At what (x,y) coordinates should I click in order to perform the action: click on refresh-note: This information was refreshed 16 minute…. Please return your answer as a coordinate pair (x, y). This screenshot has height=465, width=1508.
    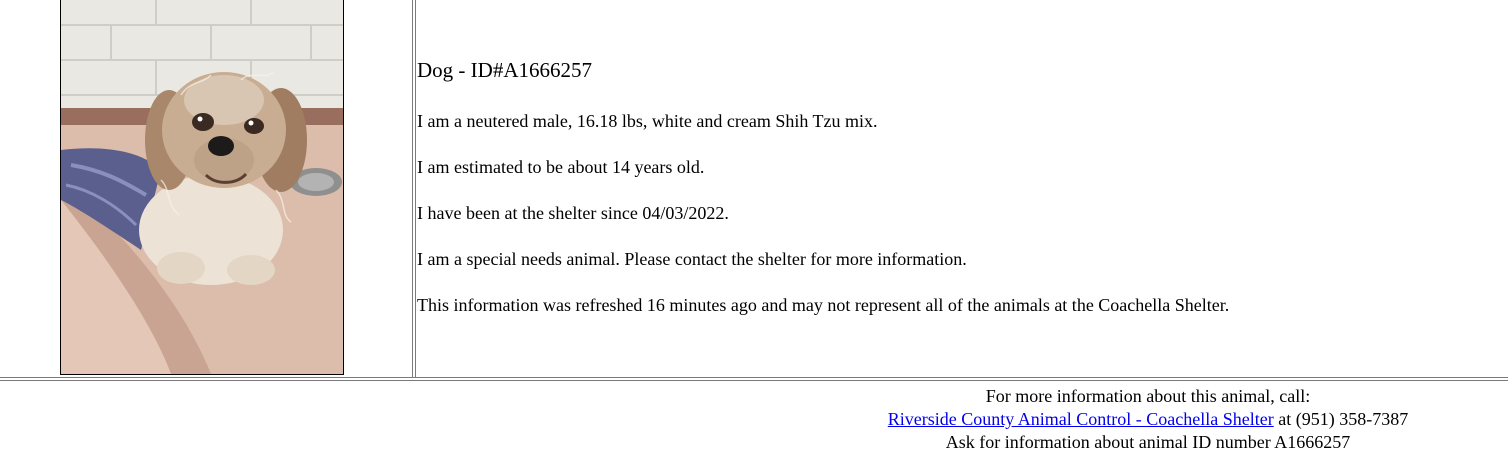
    Looking at the image, I should click on (823, 305).